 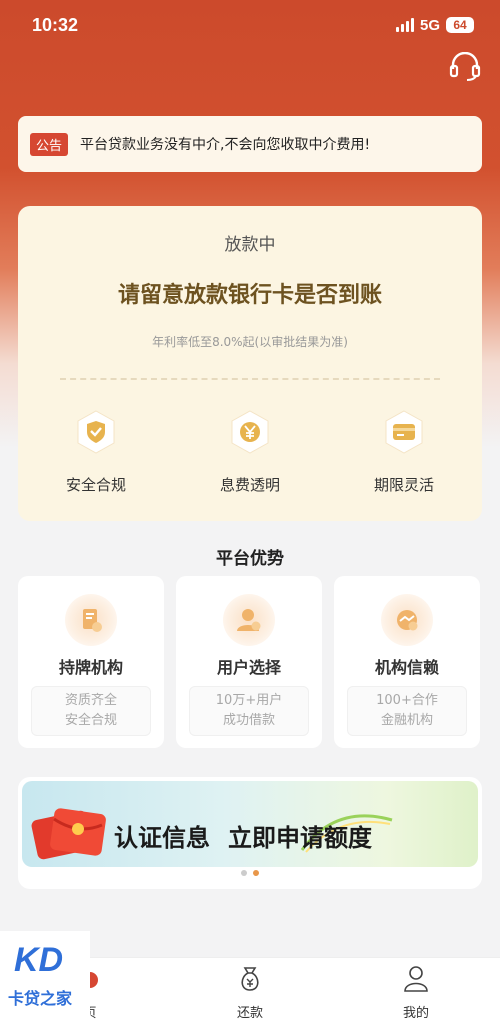 I want to click on advantage-title: 用户选择, so click(x=248, y=667).